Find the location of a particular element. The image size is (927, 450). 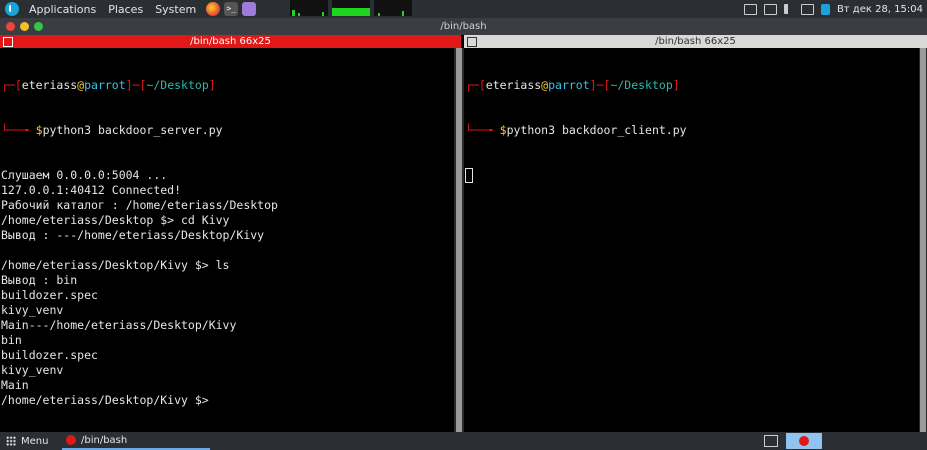

terminal-line: Вывод : ---/home/eteriass/Desktop/Kivy is located at coordinates (133, 235).